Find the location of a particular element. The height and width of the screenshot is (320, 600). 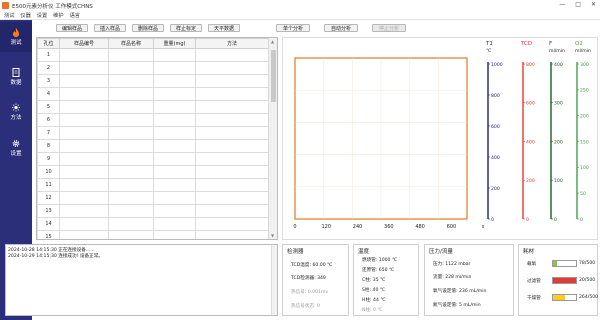

auto-analysis-button: 自动分析 is located at coordinates (341, 28).